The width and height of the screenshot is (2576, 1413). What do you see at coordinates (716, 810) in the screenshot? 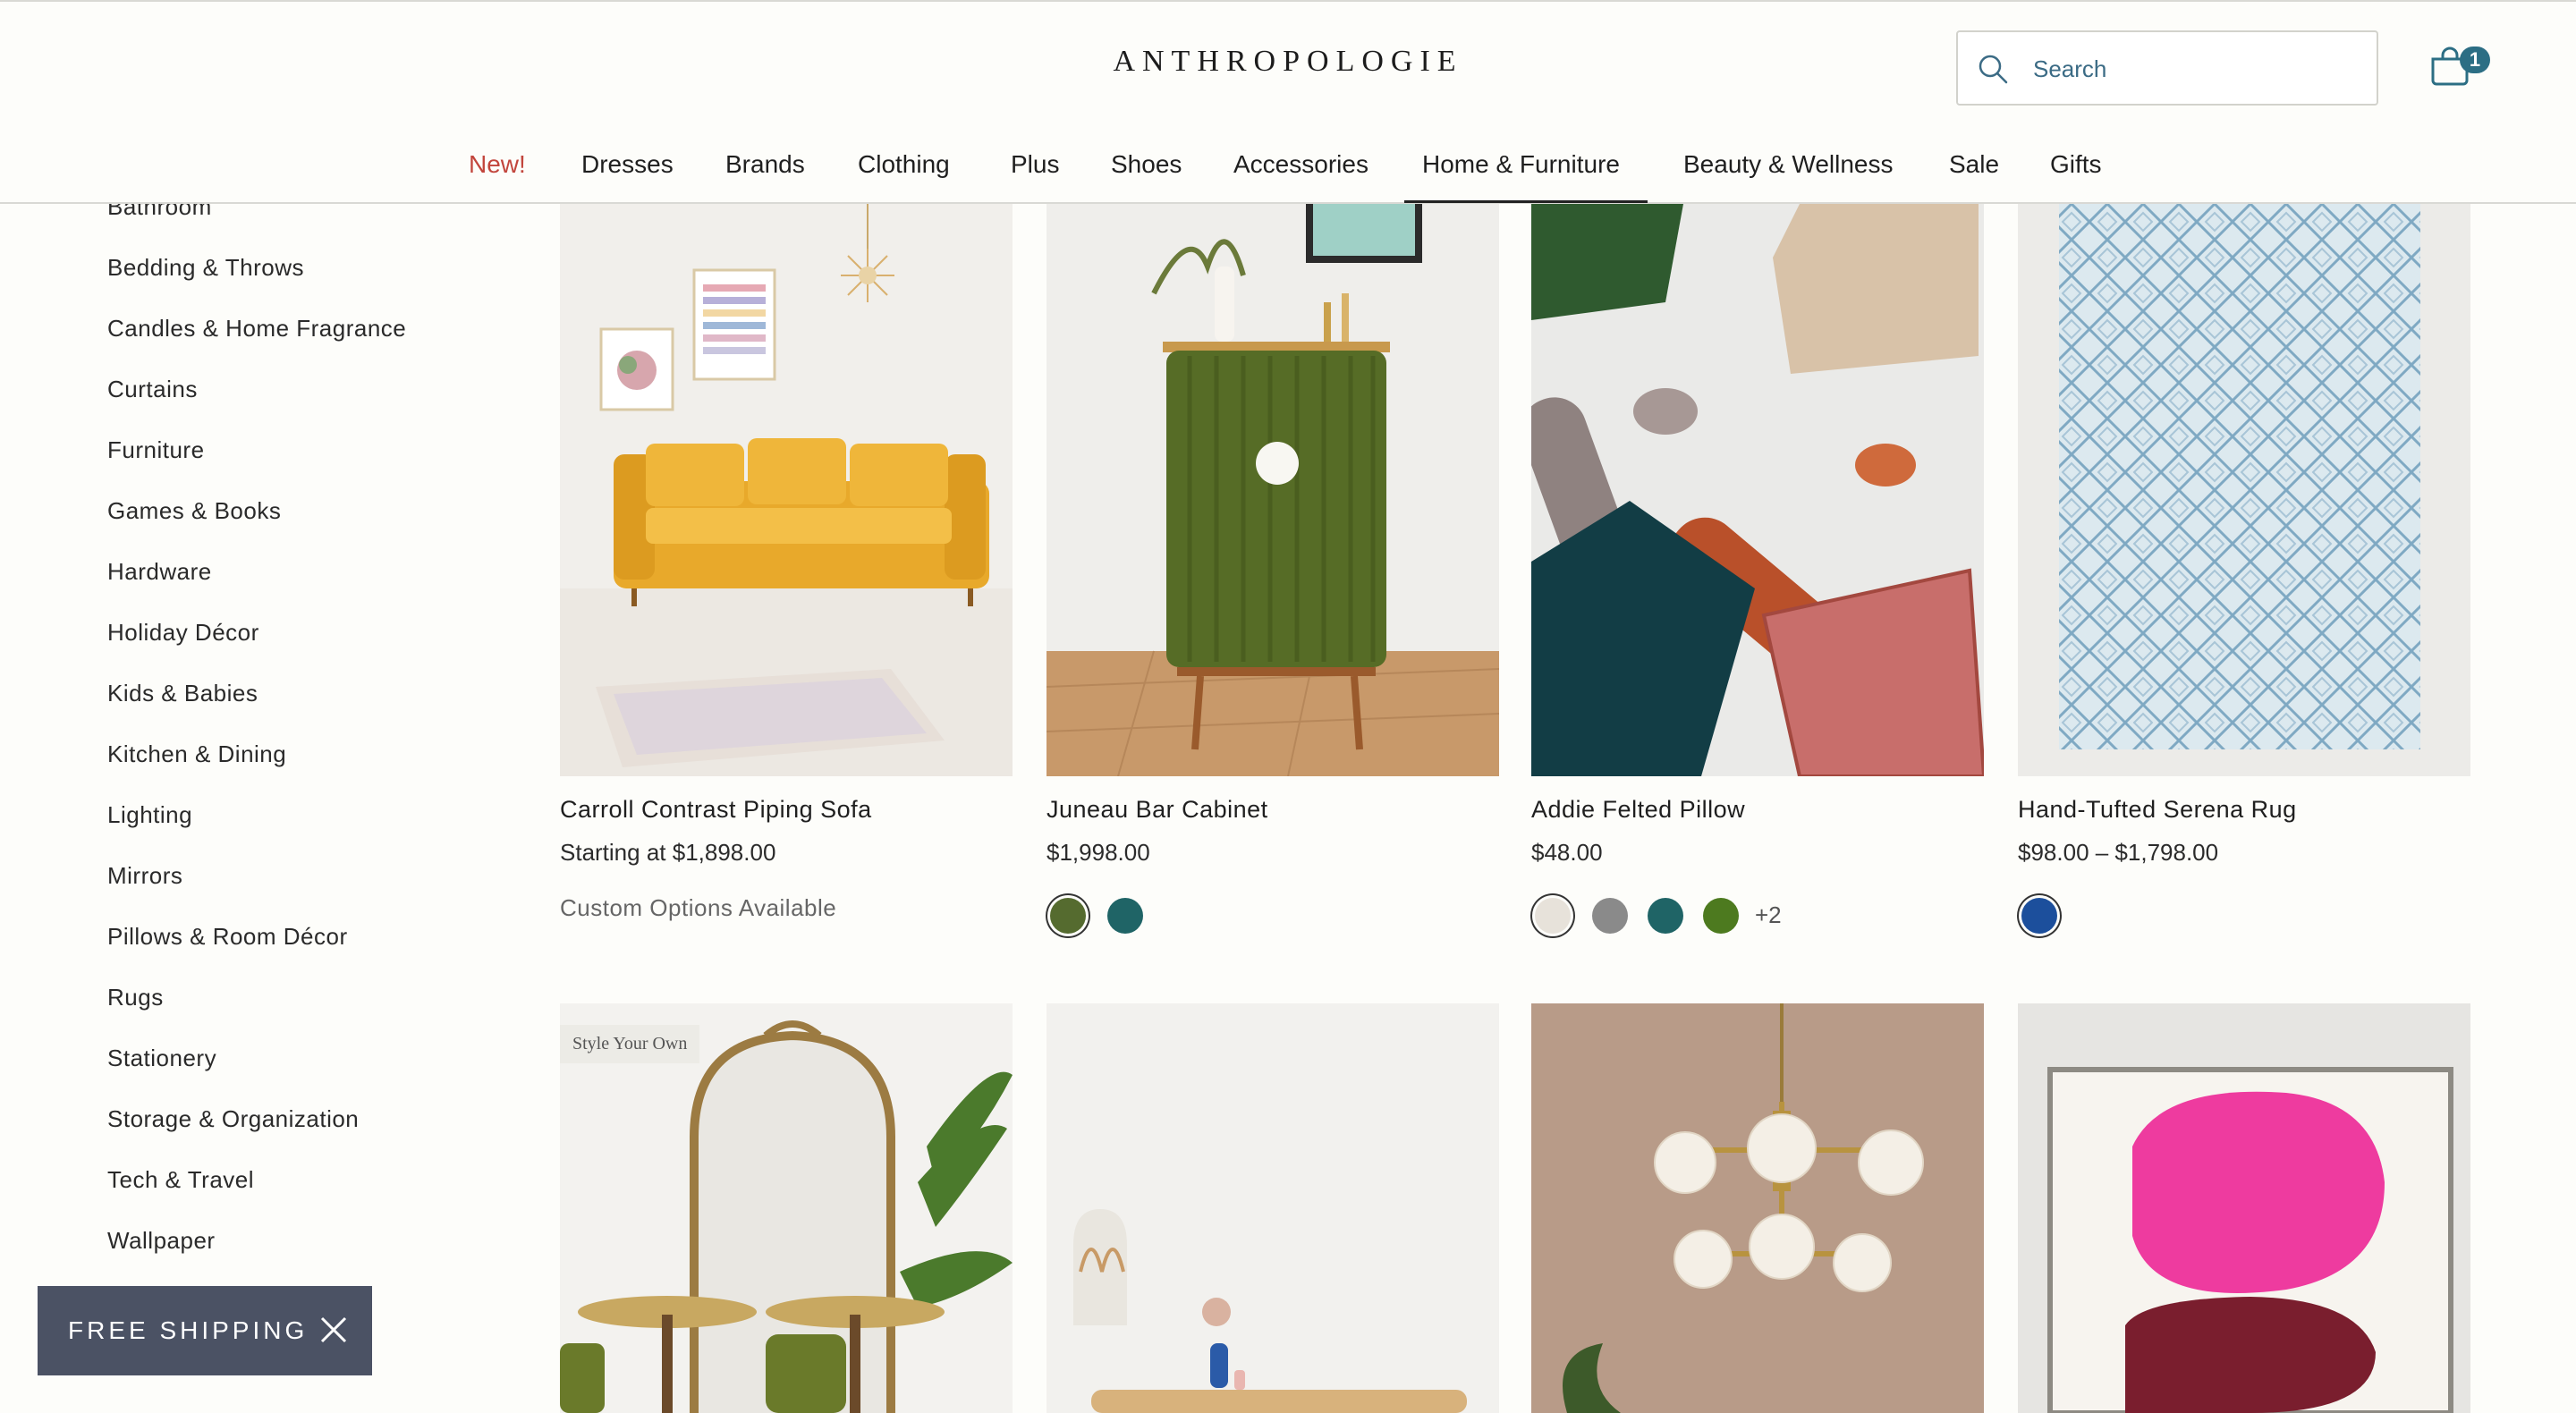
I see `product-name: Carroll Contrast Piping Sofa` at bounding box center [716, 810].